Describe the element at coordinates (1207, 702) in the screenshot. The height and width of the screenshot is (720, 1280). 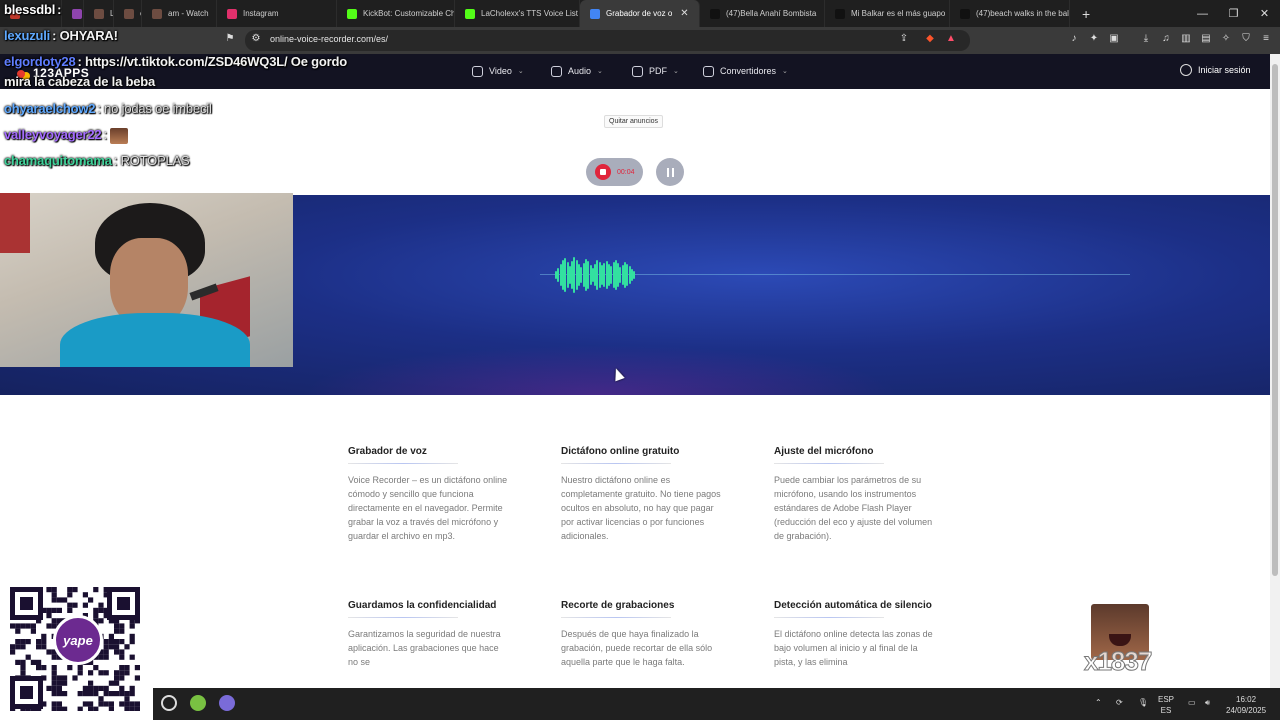
I see `volume-icon: 🔊︎` at that location.